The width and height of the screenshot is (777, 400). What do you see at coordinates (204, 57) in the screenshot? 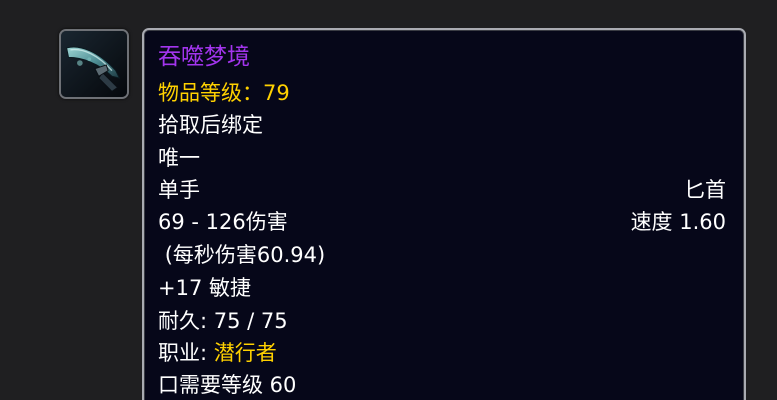
I see `item-name: 吞噬梦境` at bounding box center [204, 57].